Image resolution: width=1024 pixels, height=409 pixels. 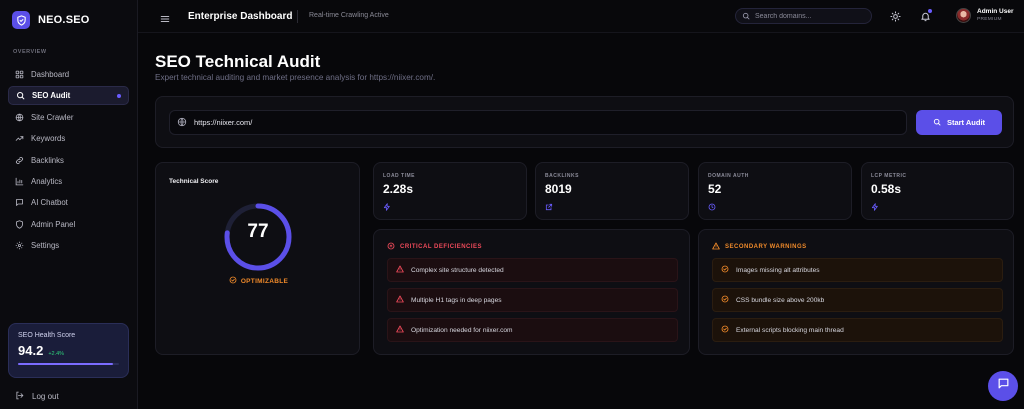 I want to click on user-name: Admin User, so click(x=995, y=11).